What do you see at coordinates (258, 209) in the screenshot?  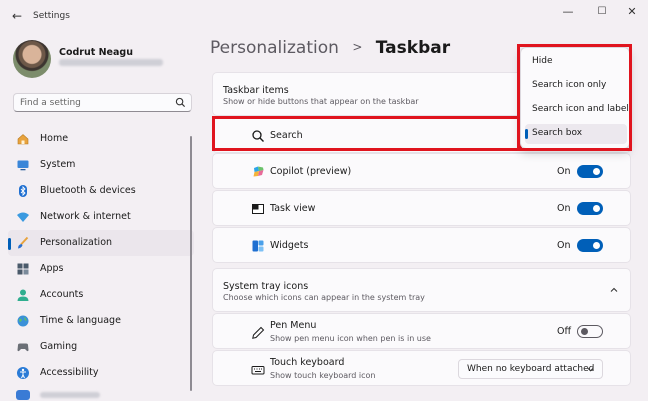 I see `task-view-icon` at bounding box center [258, 209].